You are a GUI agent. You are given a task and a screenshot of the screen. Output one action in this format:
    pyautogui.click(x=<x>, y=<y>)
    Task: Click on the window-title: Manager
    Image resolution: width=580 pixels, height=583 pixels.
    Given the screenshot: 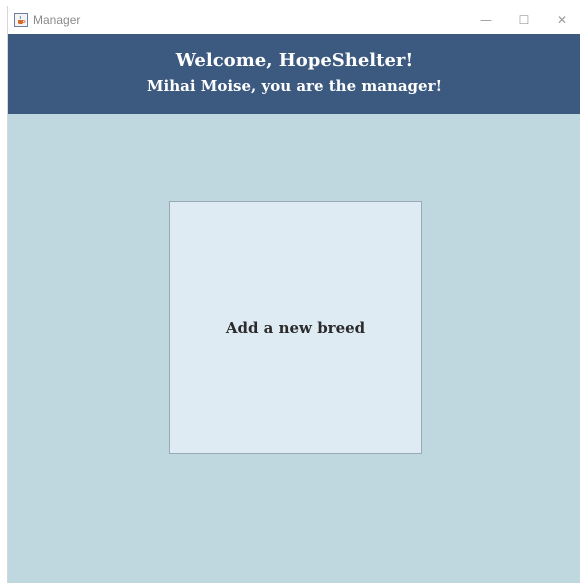 What is the action you would take?
    pyautogui.click(x=57, y=20)
    